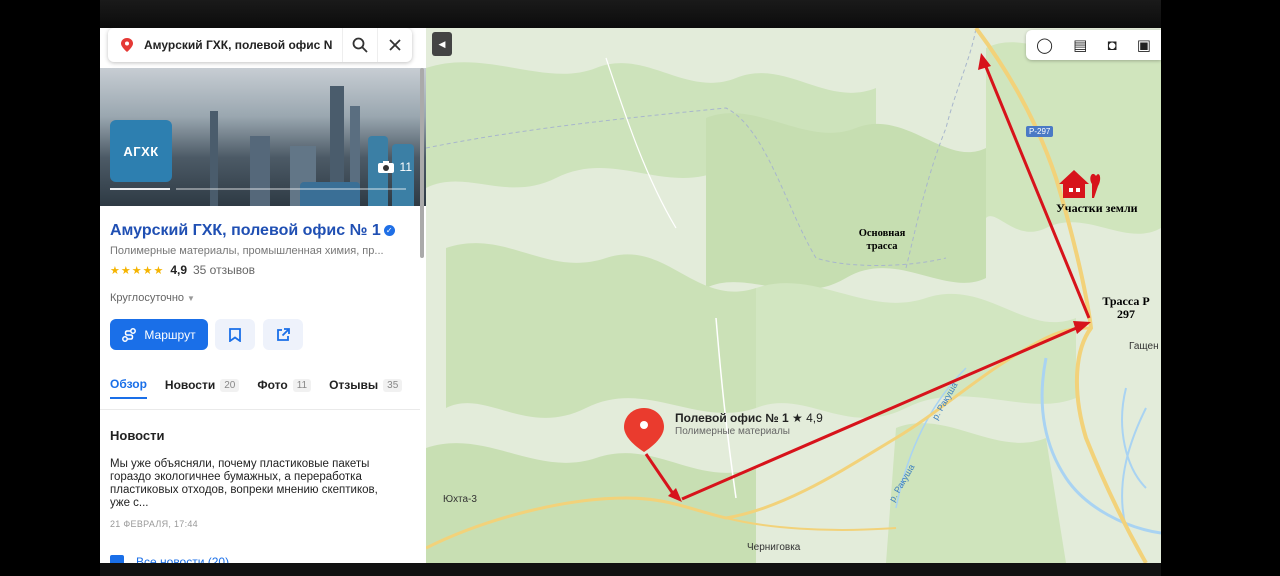 The width and height of the screenshot is (1280, 576). Describe the element at coordinates (630, 569) in the screenshot. I see `bottom-strip` at that location.